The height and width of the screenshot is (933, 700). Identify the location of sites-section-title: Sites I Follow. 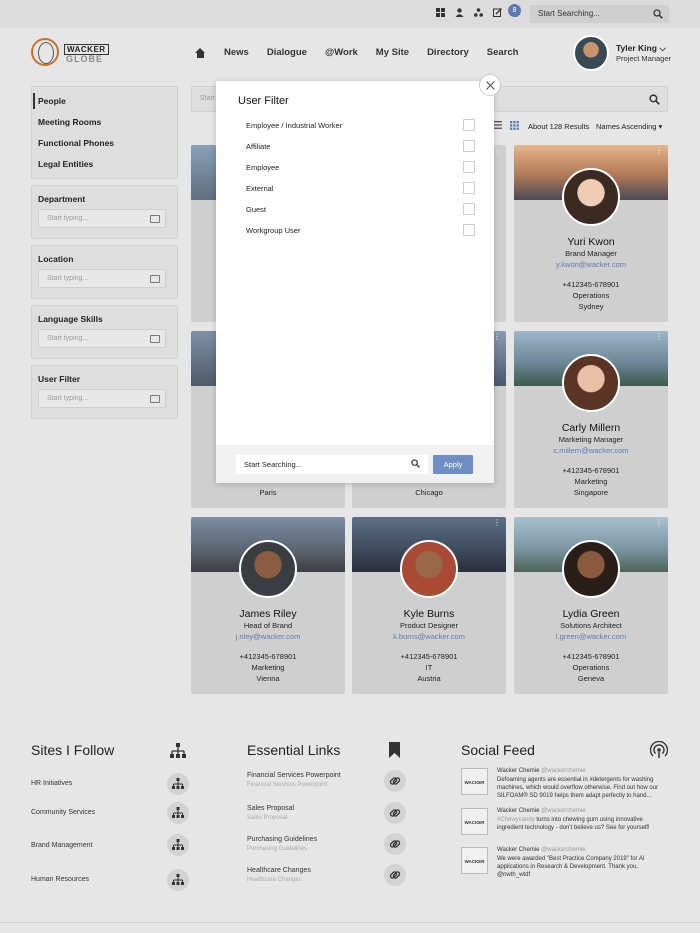
(73, 750).